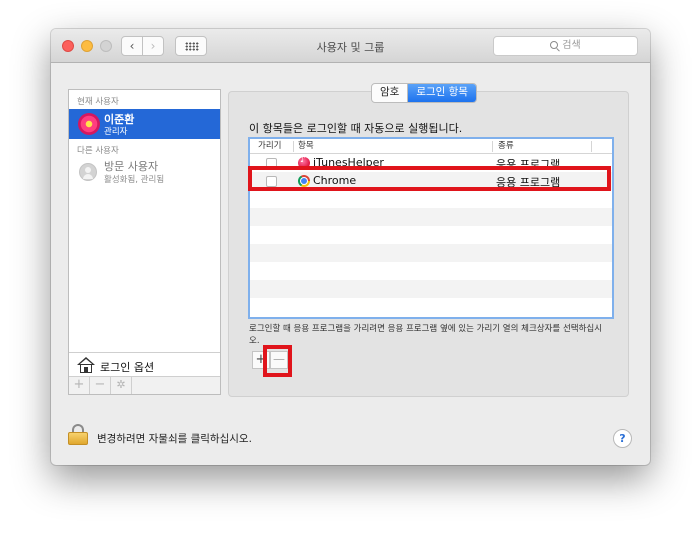 This screenshot has width=700, height=537. I want to click on title-bar: ‹ › 사용자 및 그룹 검색, so click(350, 46).